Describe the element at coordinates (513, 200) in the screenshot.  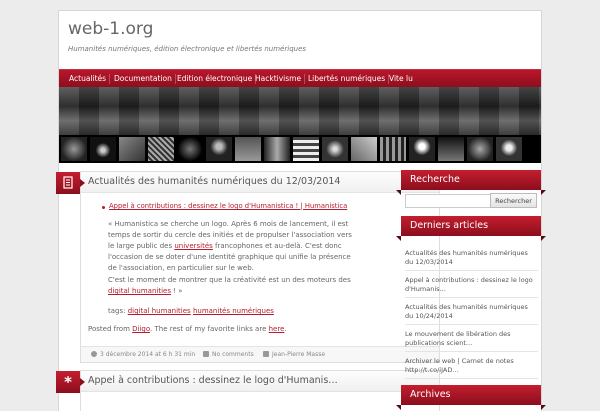
I see `search-button: Rechercher` at that location.